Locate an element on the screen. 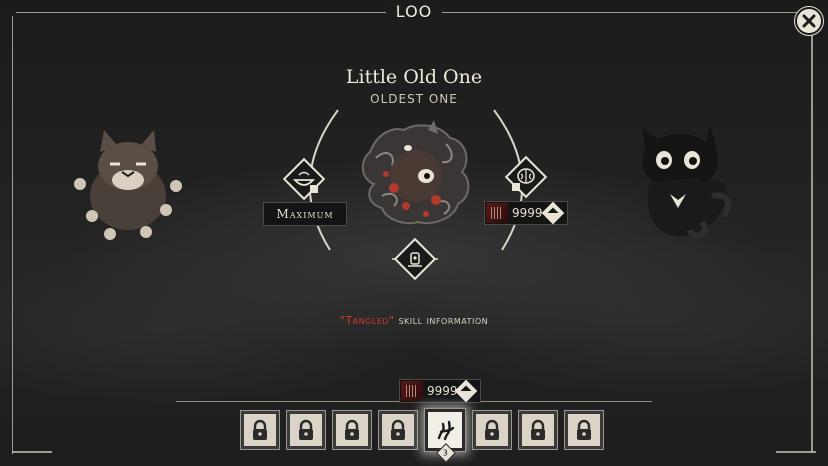 This screenshot has height=466, width=828. bowl-icon is located at coordinates (304, 179).